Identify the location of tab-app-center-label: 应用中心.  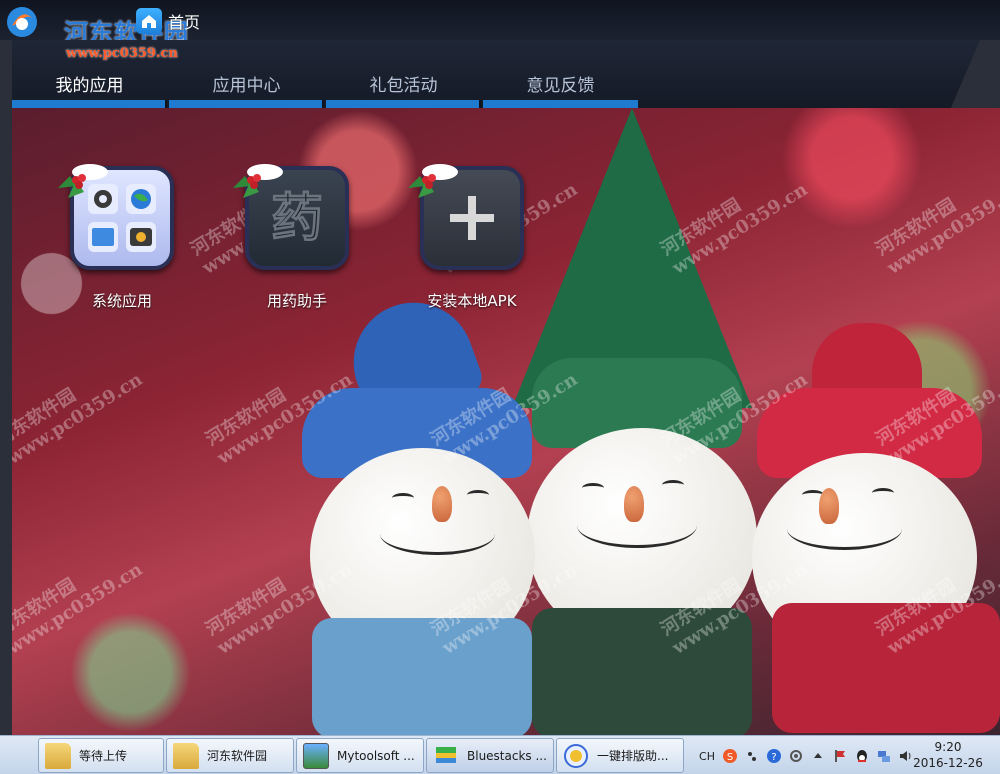
(246, 86).